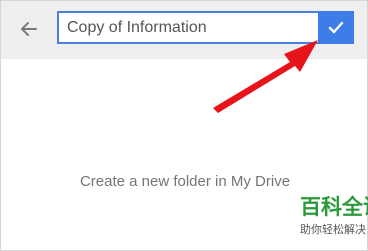 The height and width of the screenshot is (251, 368). I want to click on watermark: 百科全说 助你轻松解决, so click(332, 218).